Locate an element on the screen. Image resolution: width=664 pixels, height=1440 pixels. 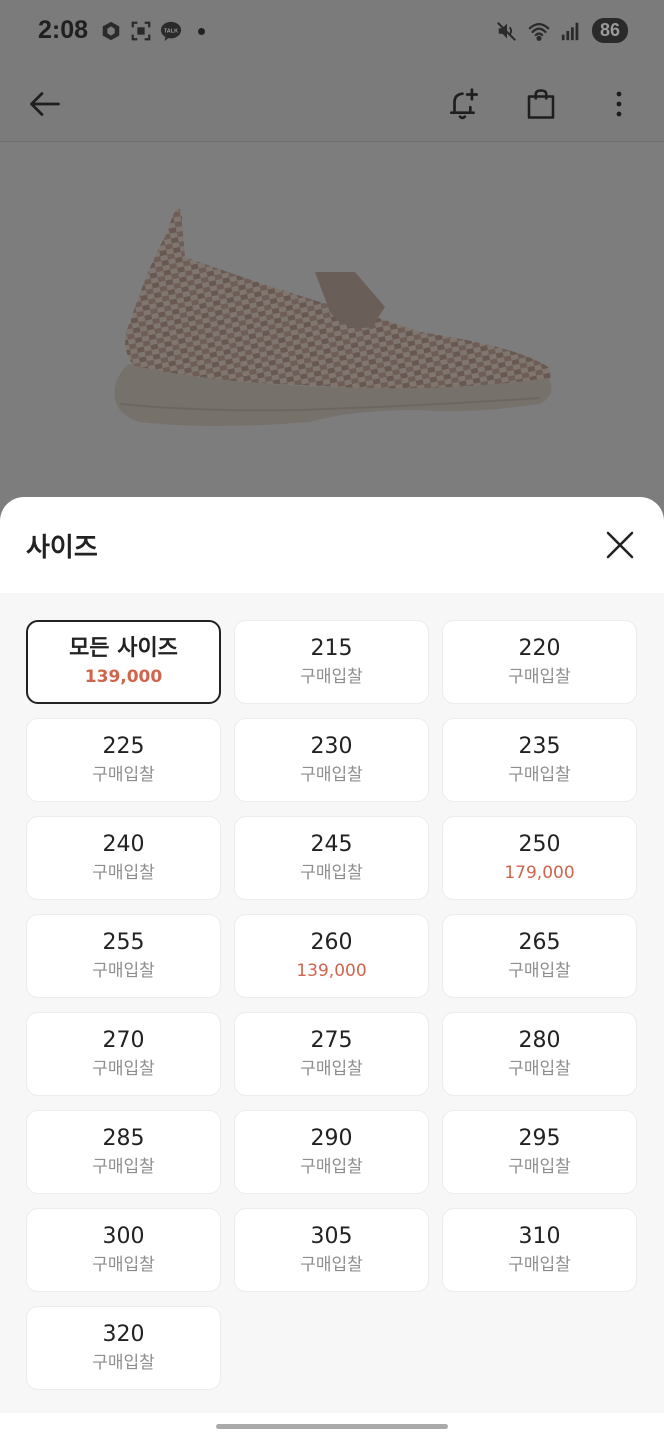
size-label: 240 is located at coordinates (123, 844).